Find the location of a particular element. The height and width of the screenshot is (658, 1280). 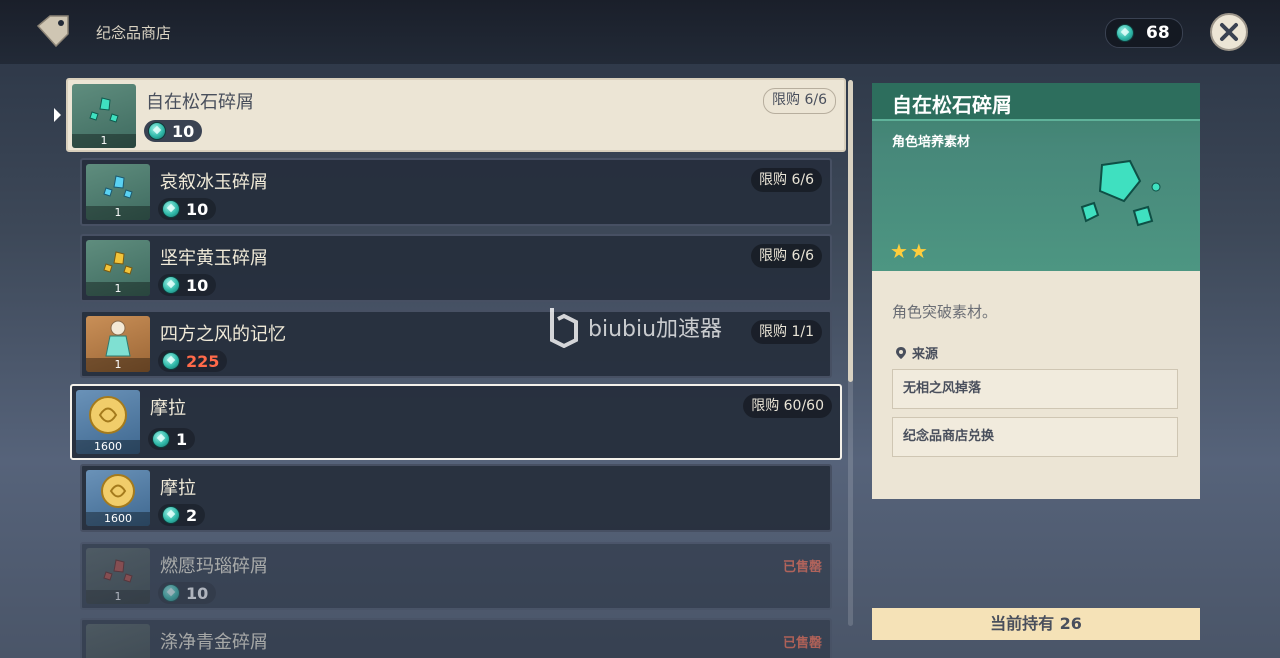

source-item: 无相之风掉落 is located at coordinates (1035, 389).